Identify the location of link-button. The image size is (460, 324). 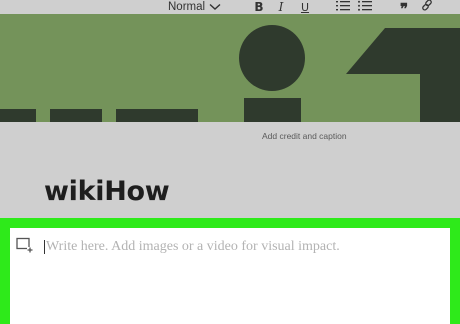
(427, 7).